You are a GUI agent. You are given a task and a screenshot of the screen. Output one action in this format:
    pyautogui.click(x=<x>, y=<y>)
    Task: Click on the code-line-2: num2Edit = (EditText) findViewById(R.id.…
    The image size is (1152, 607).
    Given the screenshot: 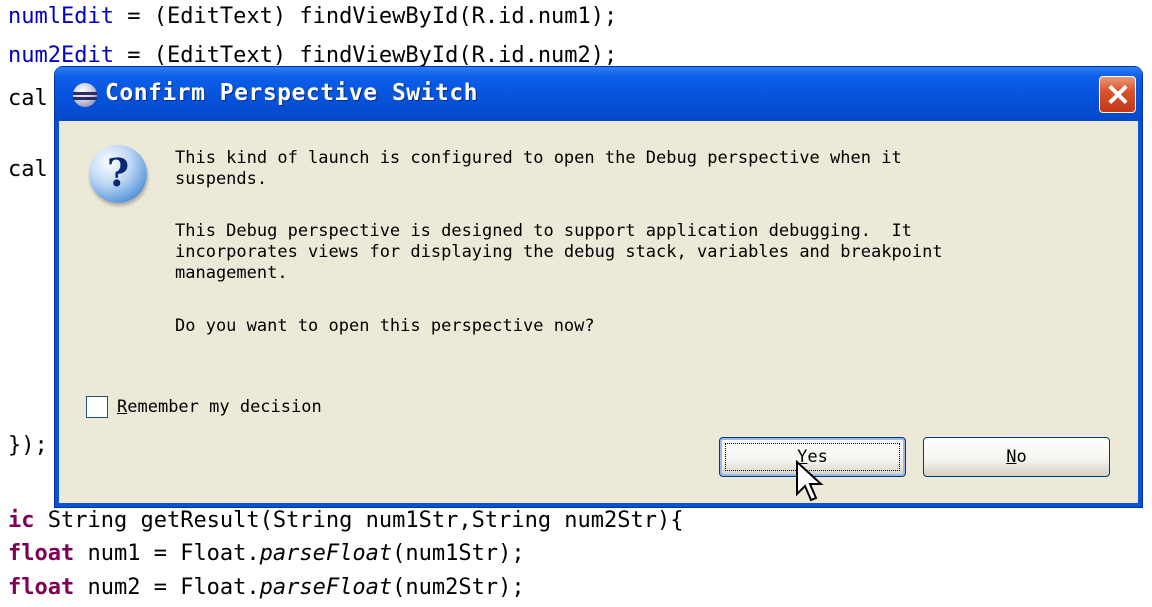 What is the action you would take?
    pyautogui.click(x=312, y=56)
    